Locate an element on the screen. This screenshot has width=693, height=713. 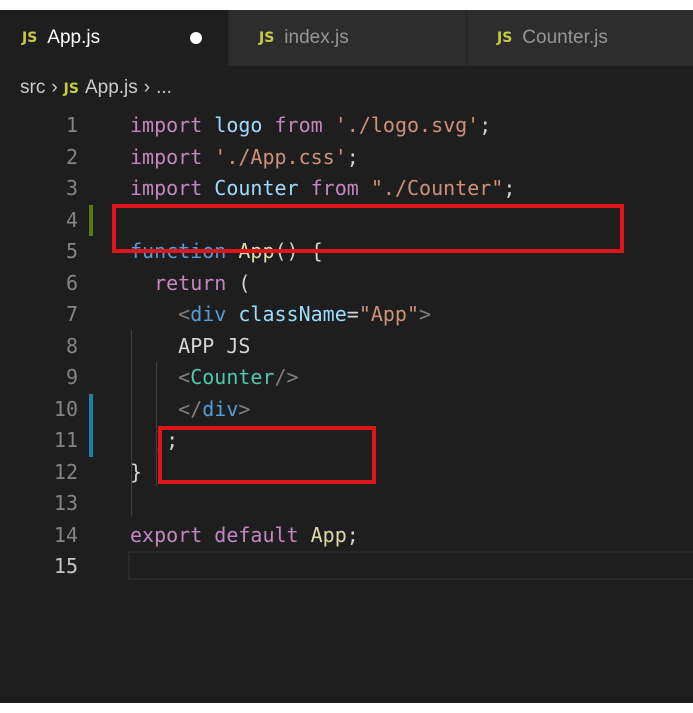
code-text: <Counter/> is located at coordinates (214, 378).